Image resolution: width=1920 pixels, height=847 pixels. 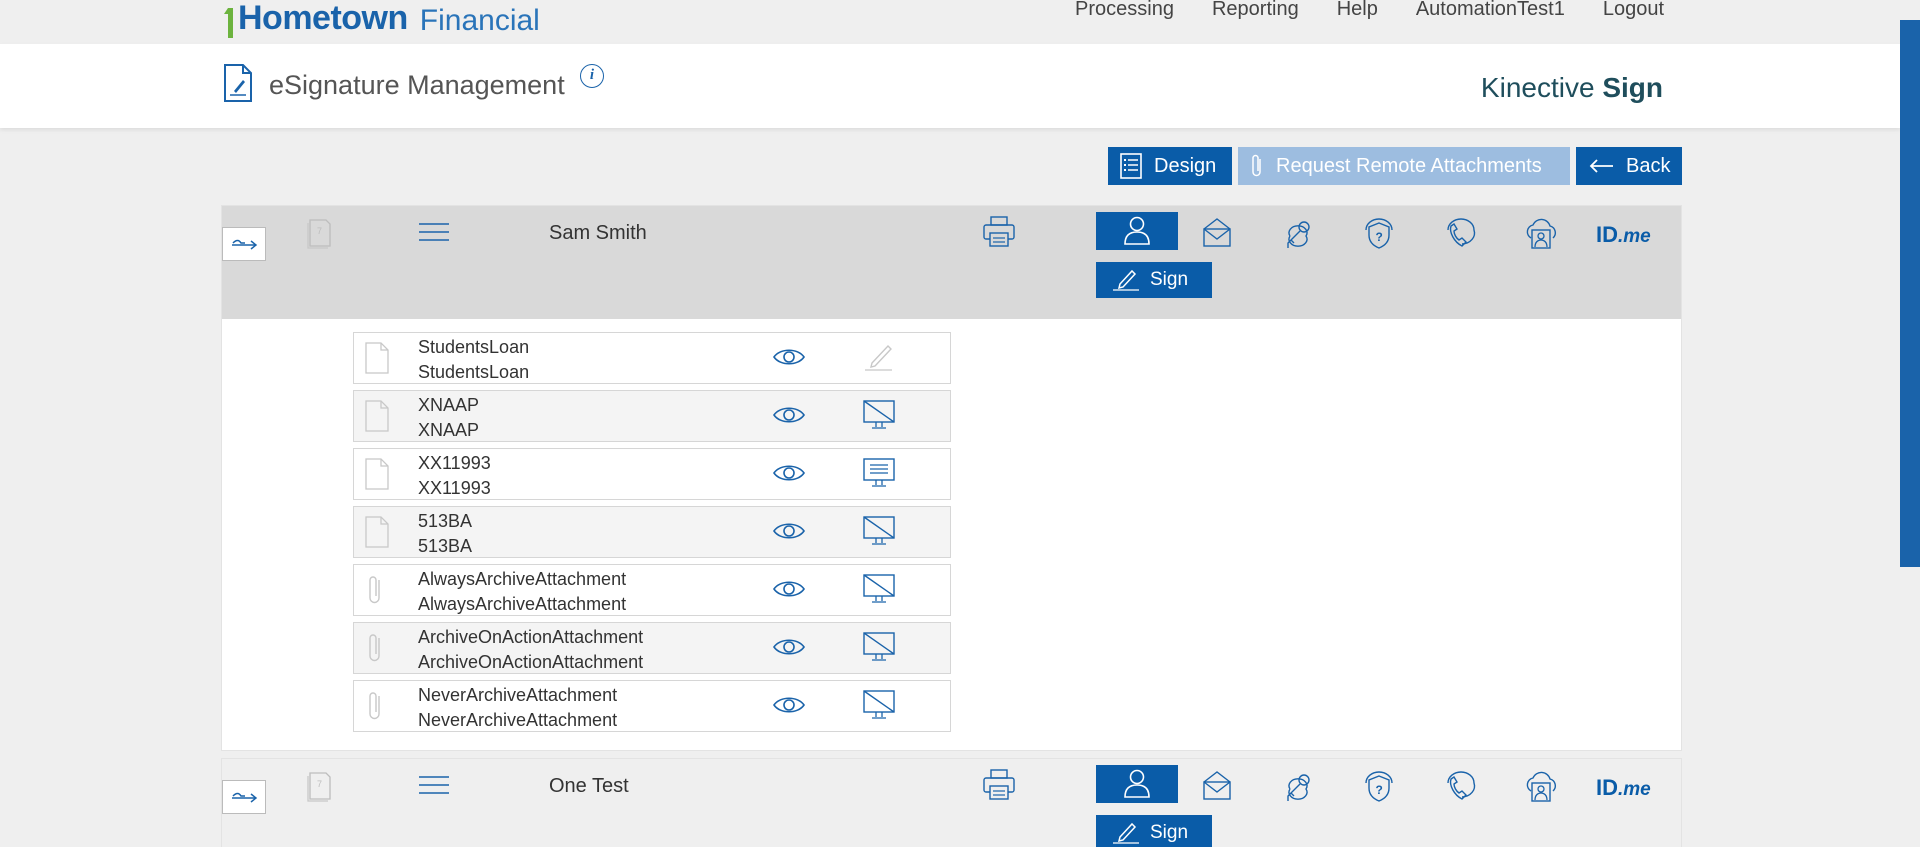 What do you see at coordinates (518, 695) in the screenshot?
I see `document-name: NeverArchiveAttachment` at bounding box center [518, 695].